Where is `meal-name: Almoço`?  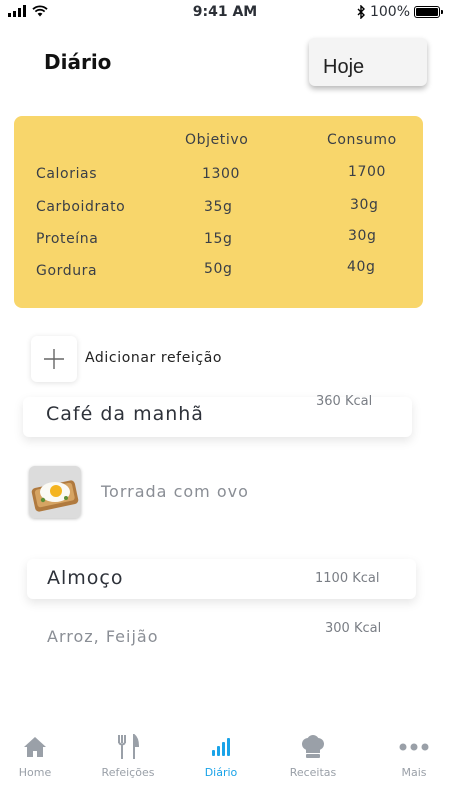
meal-name: Almoço is located at coordinates (85, 578).